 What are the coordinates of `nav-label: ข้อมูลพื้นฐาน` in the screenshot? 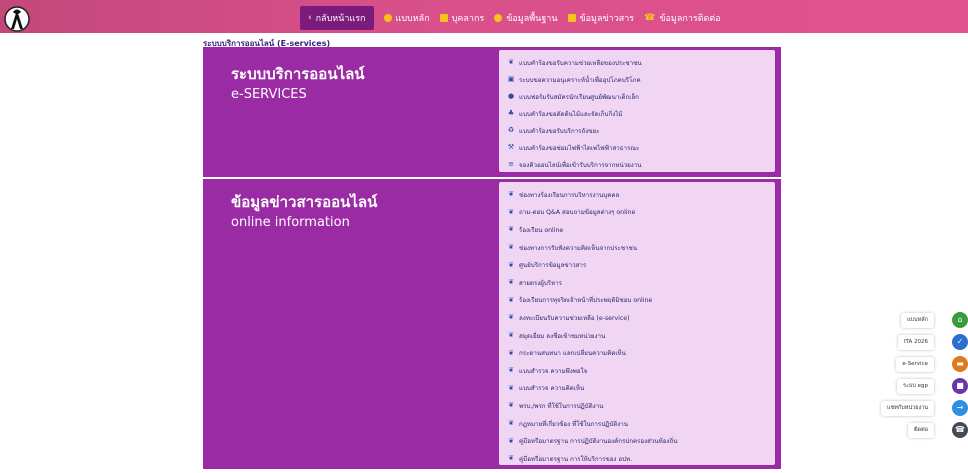 It's located at (532, 19).